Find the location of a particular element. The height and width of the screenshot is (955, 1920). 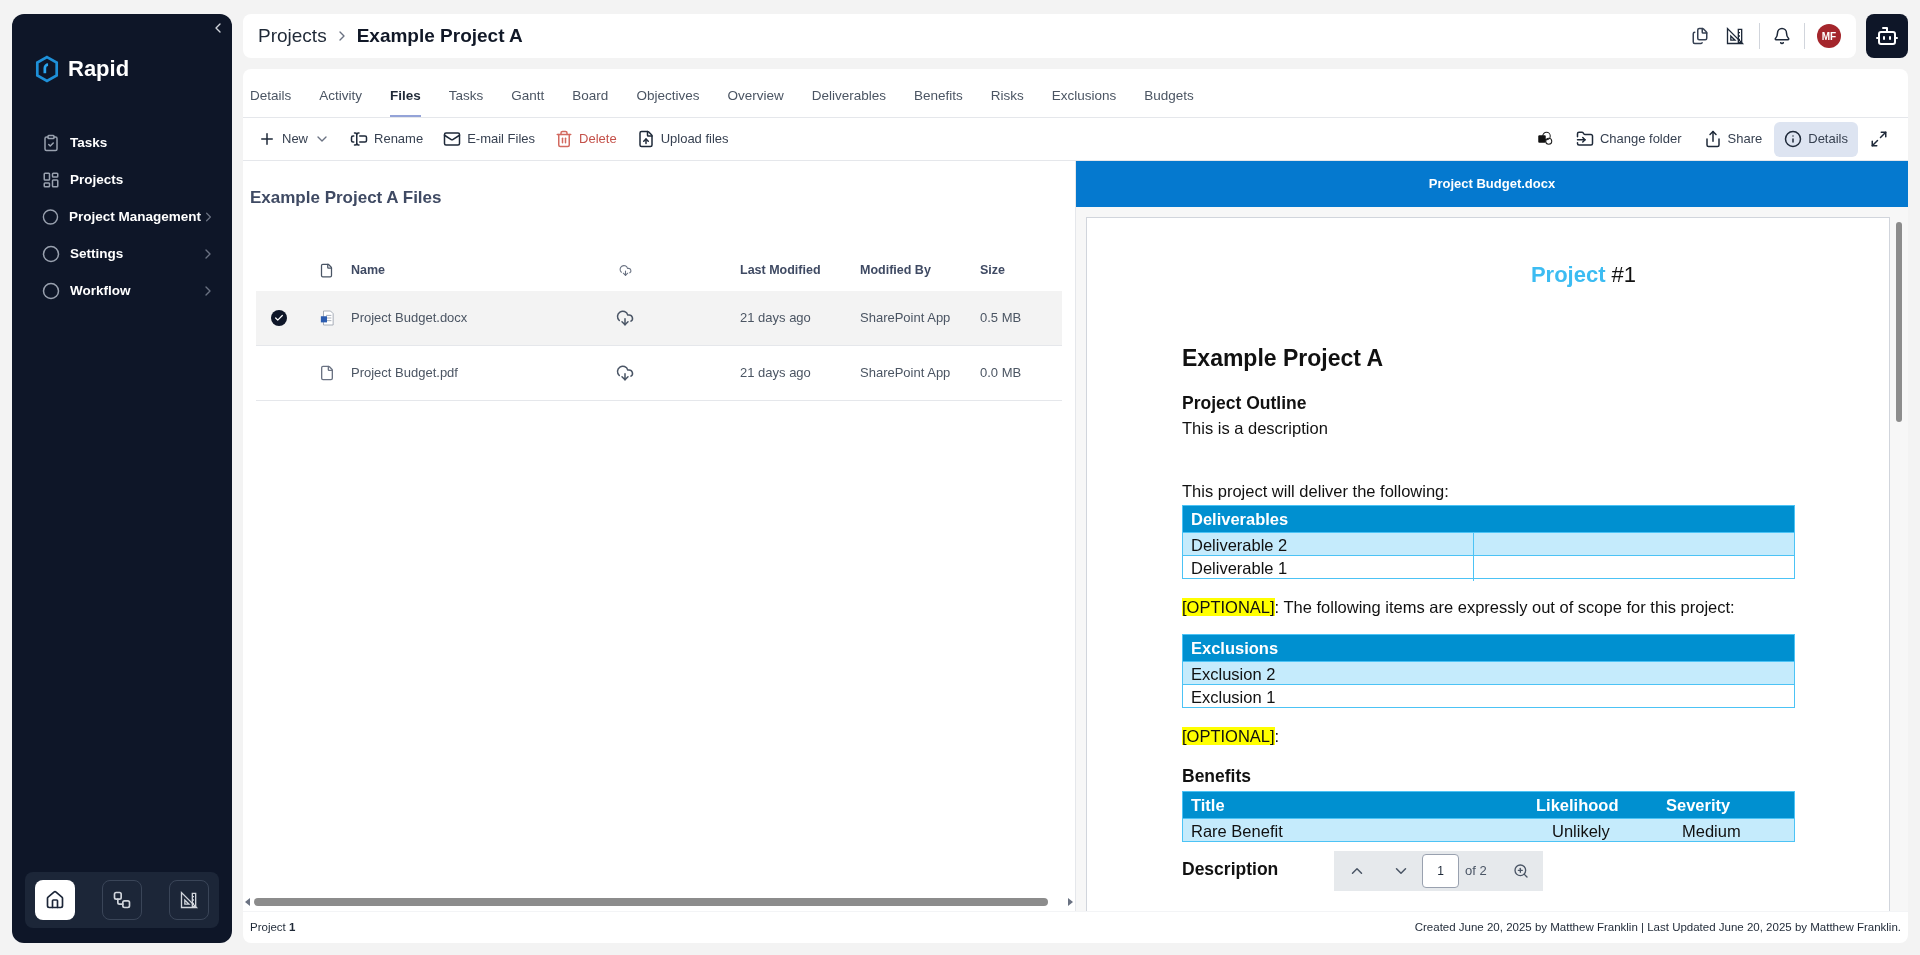

toolbar-button: E-mail Files is located at coordinates (489, 139).